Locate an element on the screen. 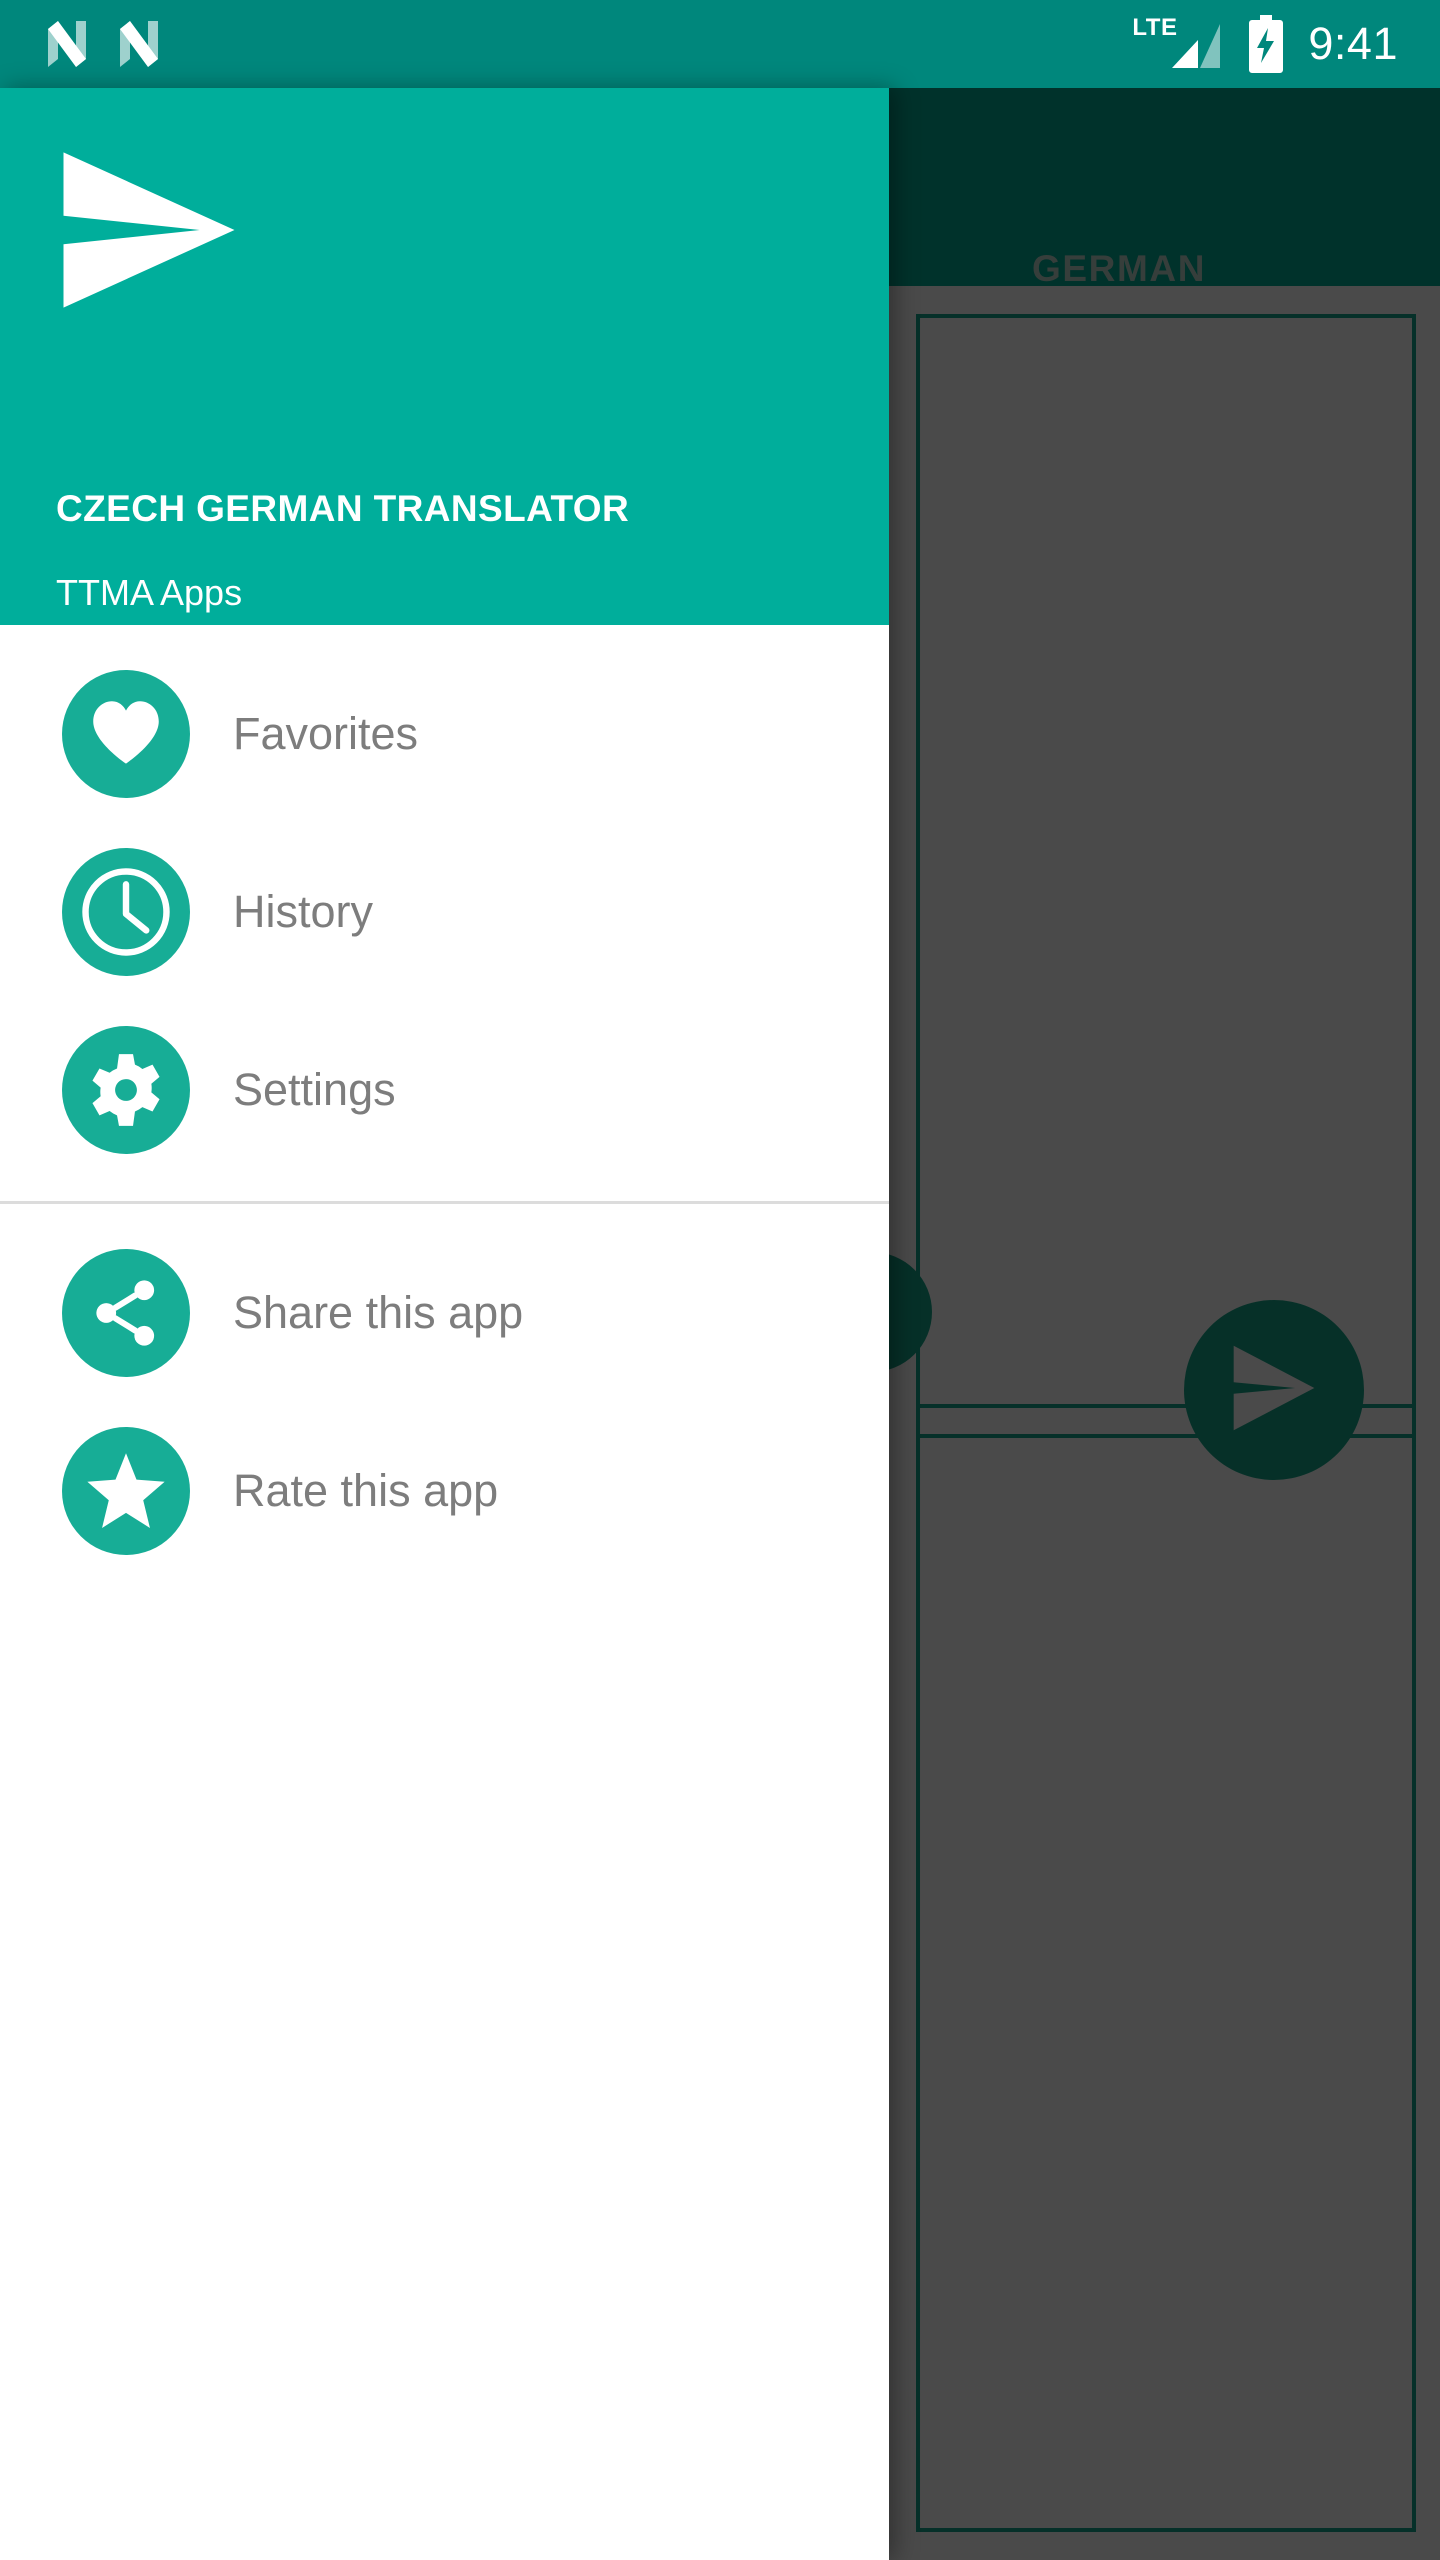 This screenshot has height=2560, width=1440. sidebar-item-share-this-app: Share this app is located at coordinates (444, 1313).